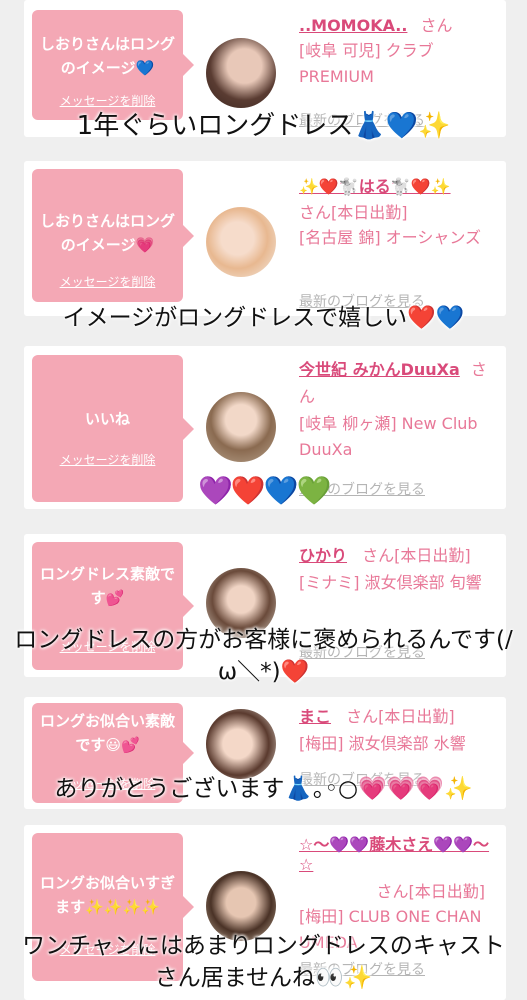  Describe the element at coordinates (107, 419) in the screenshot. I see `message-text: いいね` at that location.